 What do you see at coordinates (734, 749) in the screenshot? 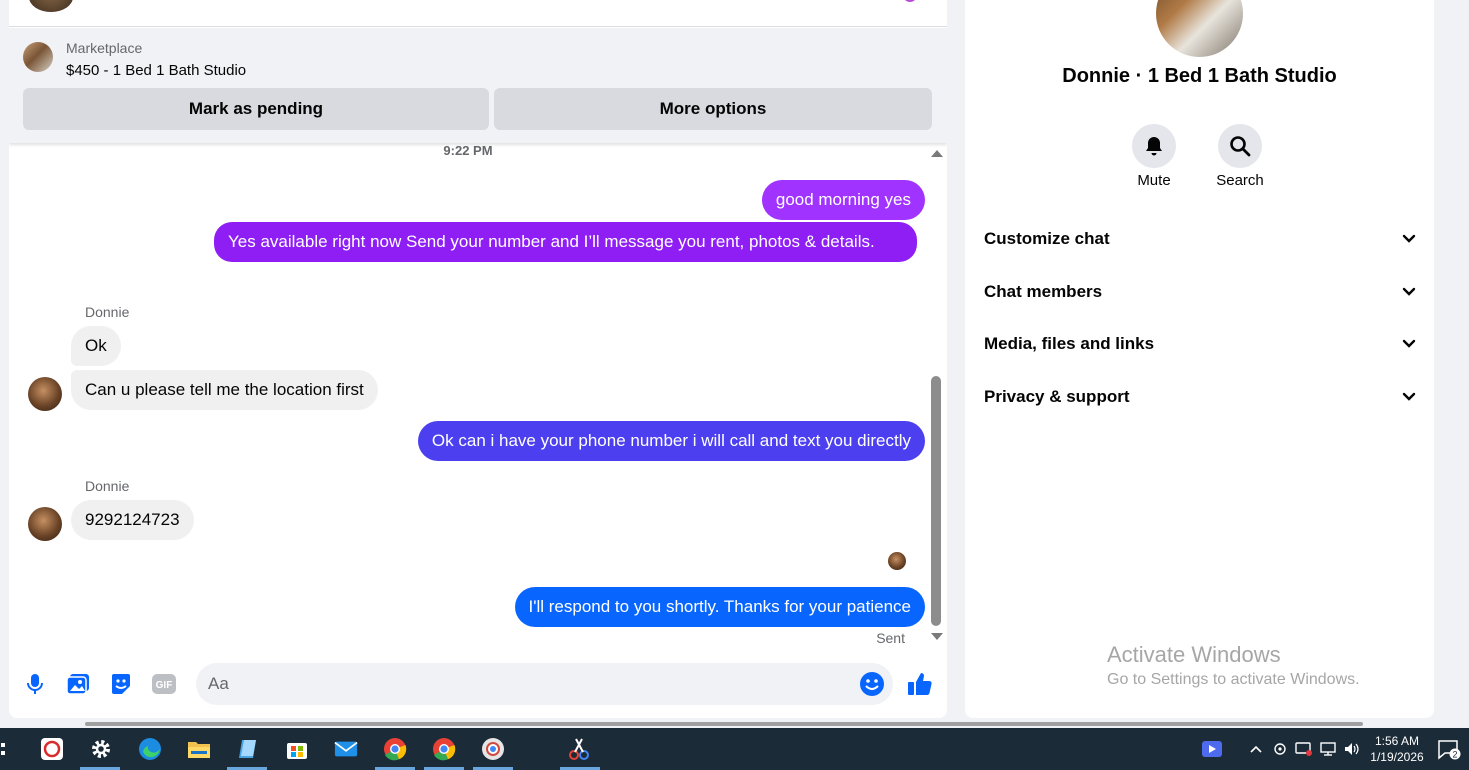
I see `windows-taskbar: 1:56 AM 1/19/2026 2` at bounding box center [734, 749].